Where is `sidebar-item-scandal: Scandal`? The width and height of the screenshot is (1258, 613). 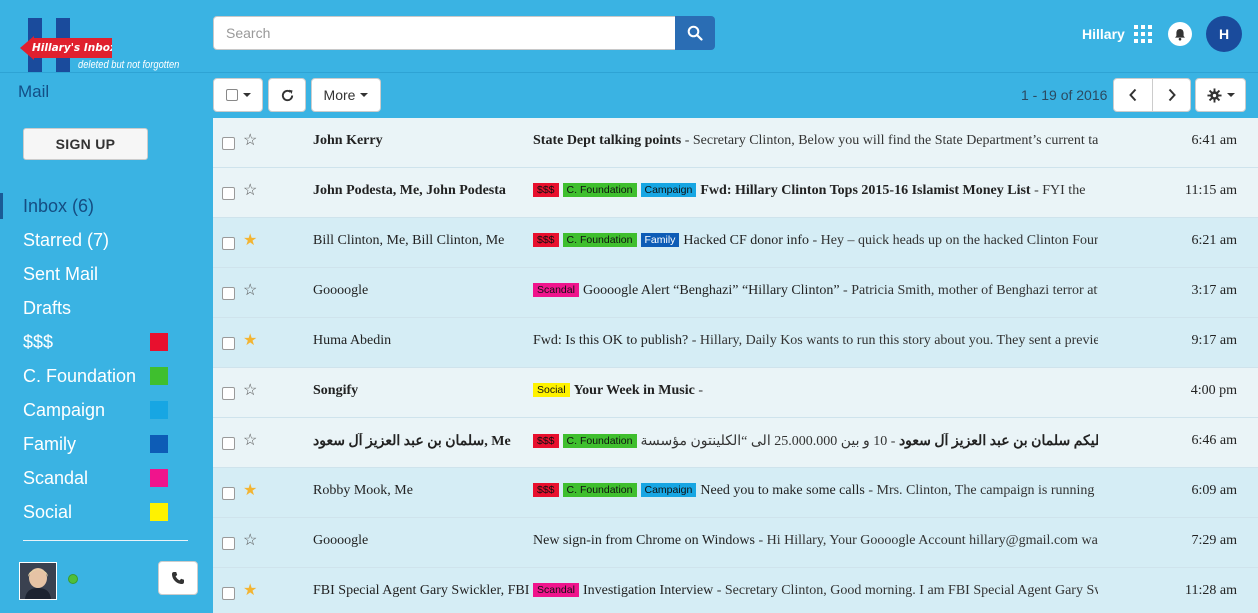
sidebar-item-scandal: Scandal is located at coordinates (106, 478).